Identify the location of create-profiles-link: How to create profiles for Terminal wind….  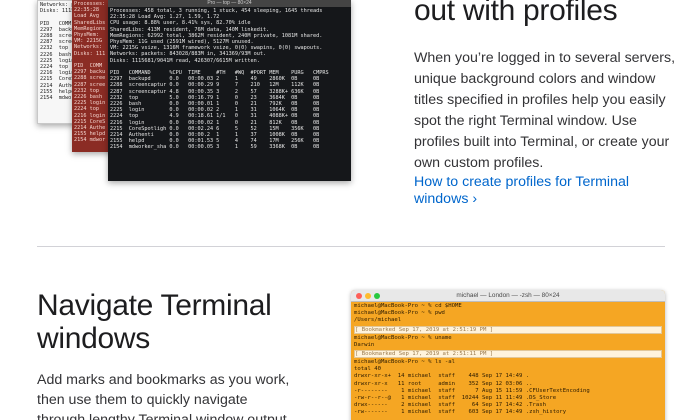
(539, 191).